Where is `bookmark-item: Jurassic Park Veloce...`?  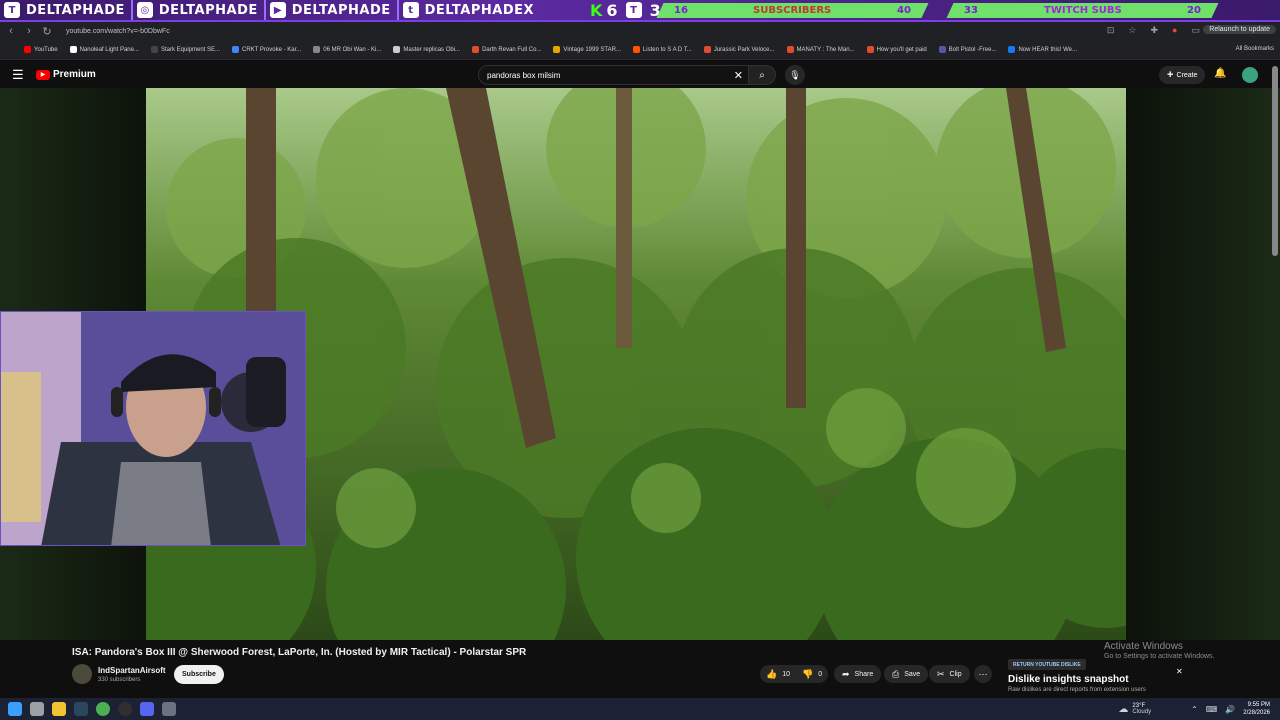 bookmark-item: Jurassic Park Veloce... is located at coordinates (739, 49).